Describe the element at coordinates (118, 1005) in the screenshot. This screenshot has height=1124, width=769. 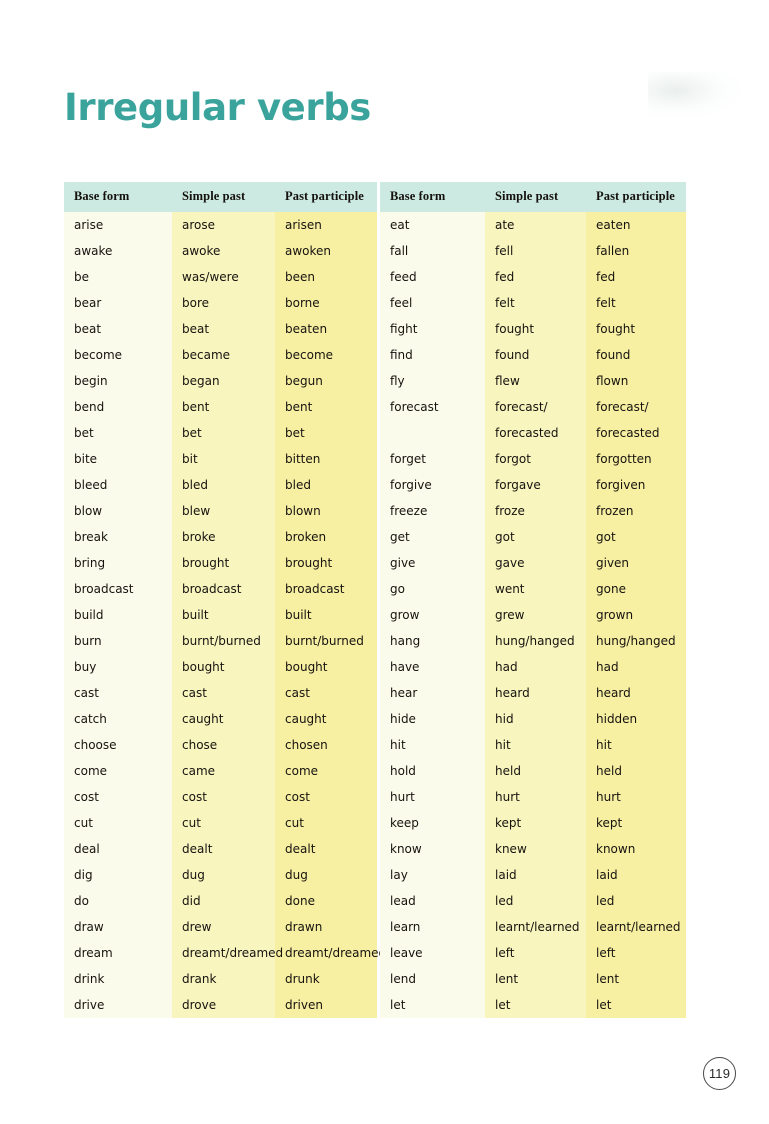
I see `verb-cell: drive` at that location.